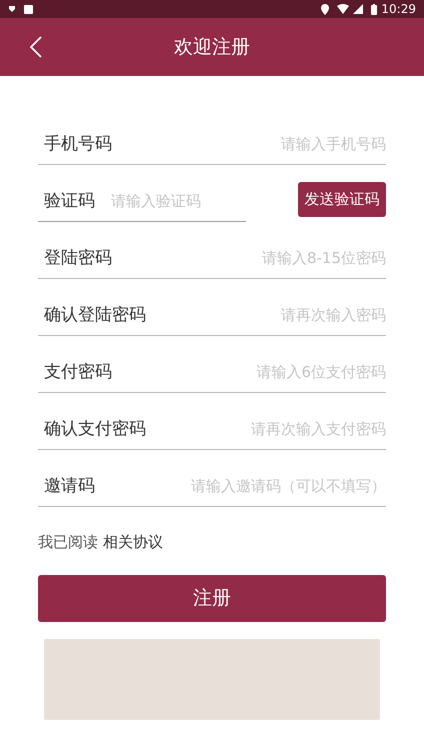 This screenshot has width=424, height=753. Describe the element at coordinates (212, 598) in the screenshot. I see `register-button: 注册` at that location.